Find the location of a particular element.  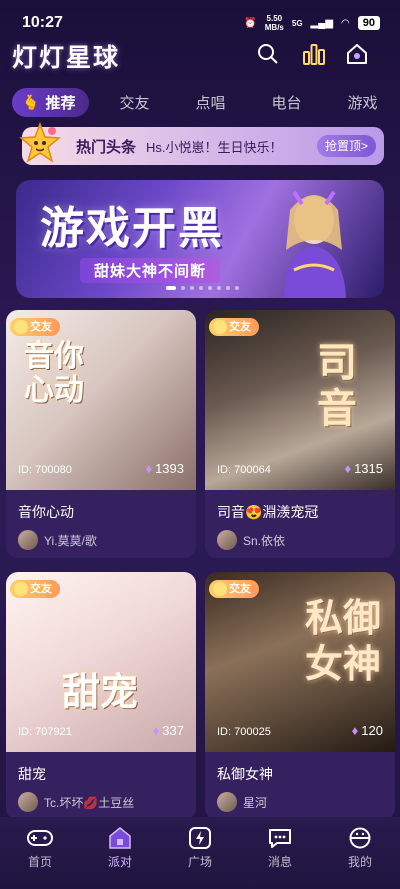

hand-heart-icon: 🫰 is located at coordinates (31, 101).